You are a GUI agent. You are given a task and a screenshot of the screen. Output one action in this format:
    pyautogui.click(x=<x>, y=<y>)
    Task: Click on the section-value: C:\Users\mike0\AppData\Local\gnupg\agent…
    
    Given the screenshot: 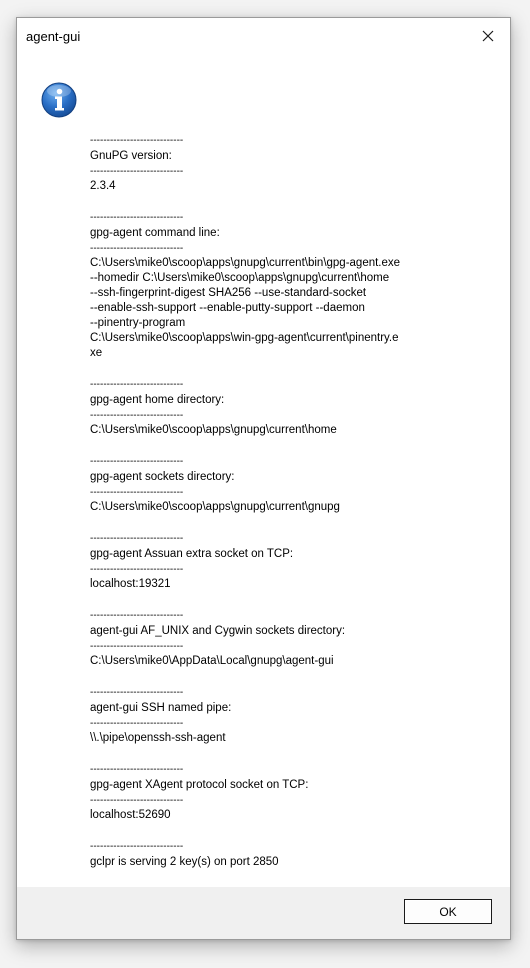 What is the action you would take?
    pyautogui.click(x=212, y=661)
    